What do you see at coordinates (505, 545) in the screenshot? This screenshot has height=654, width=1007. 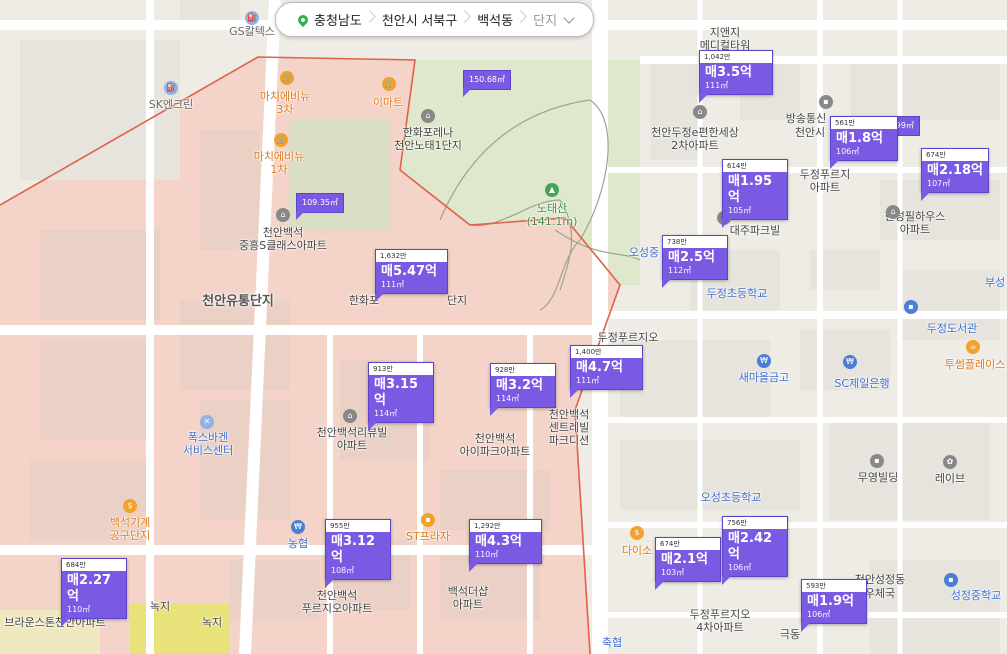 I see `price-marker: 1,292만 매4.3억 110㎡` at bounding box center [505, 545].